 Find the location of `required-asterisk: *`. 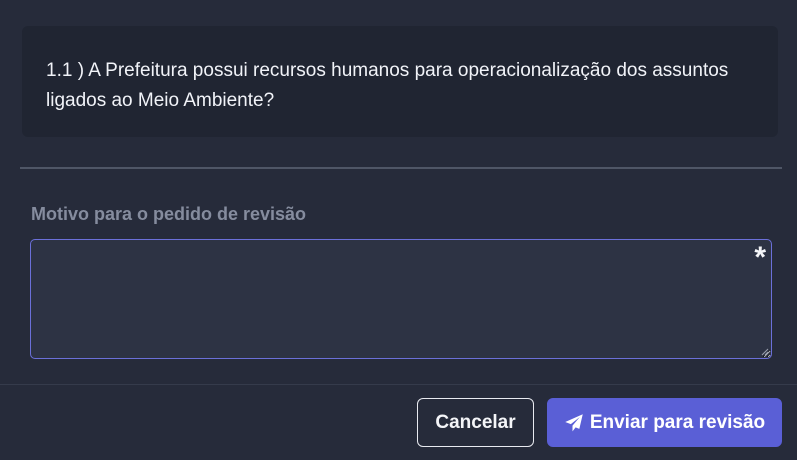

required-asterisk: * is located at coordinates (760, 257).